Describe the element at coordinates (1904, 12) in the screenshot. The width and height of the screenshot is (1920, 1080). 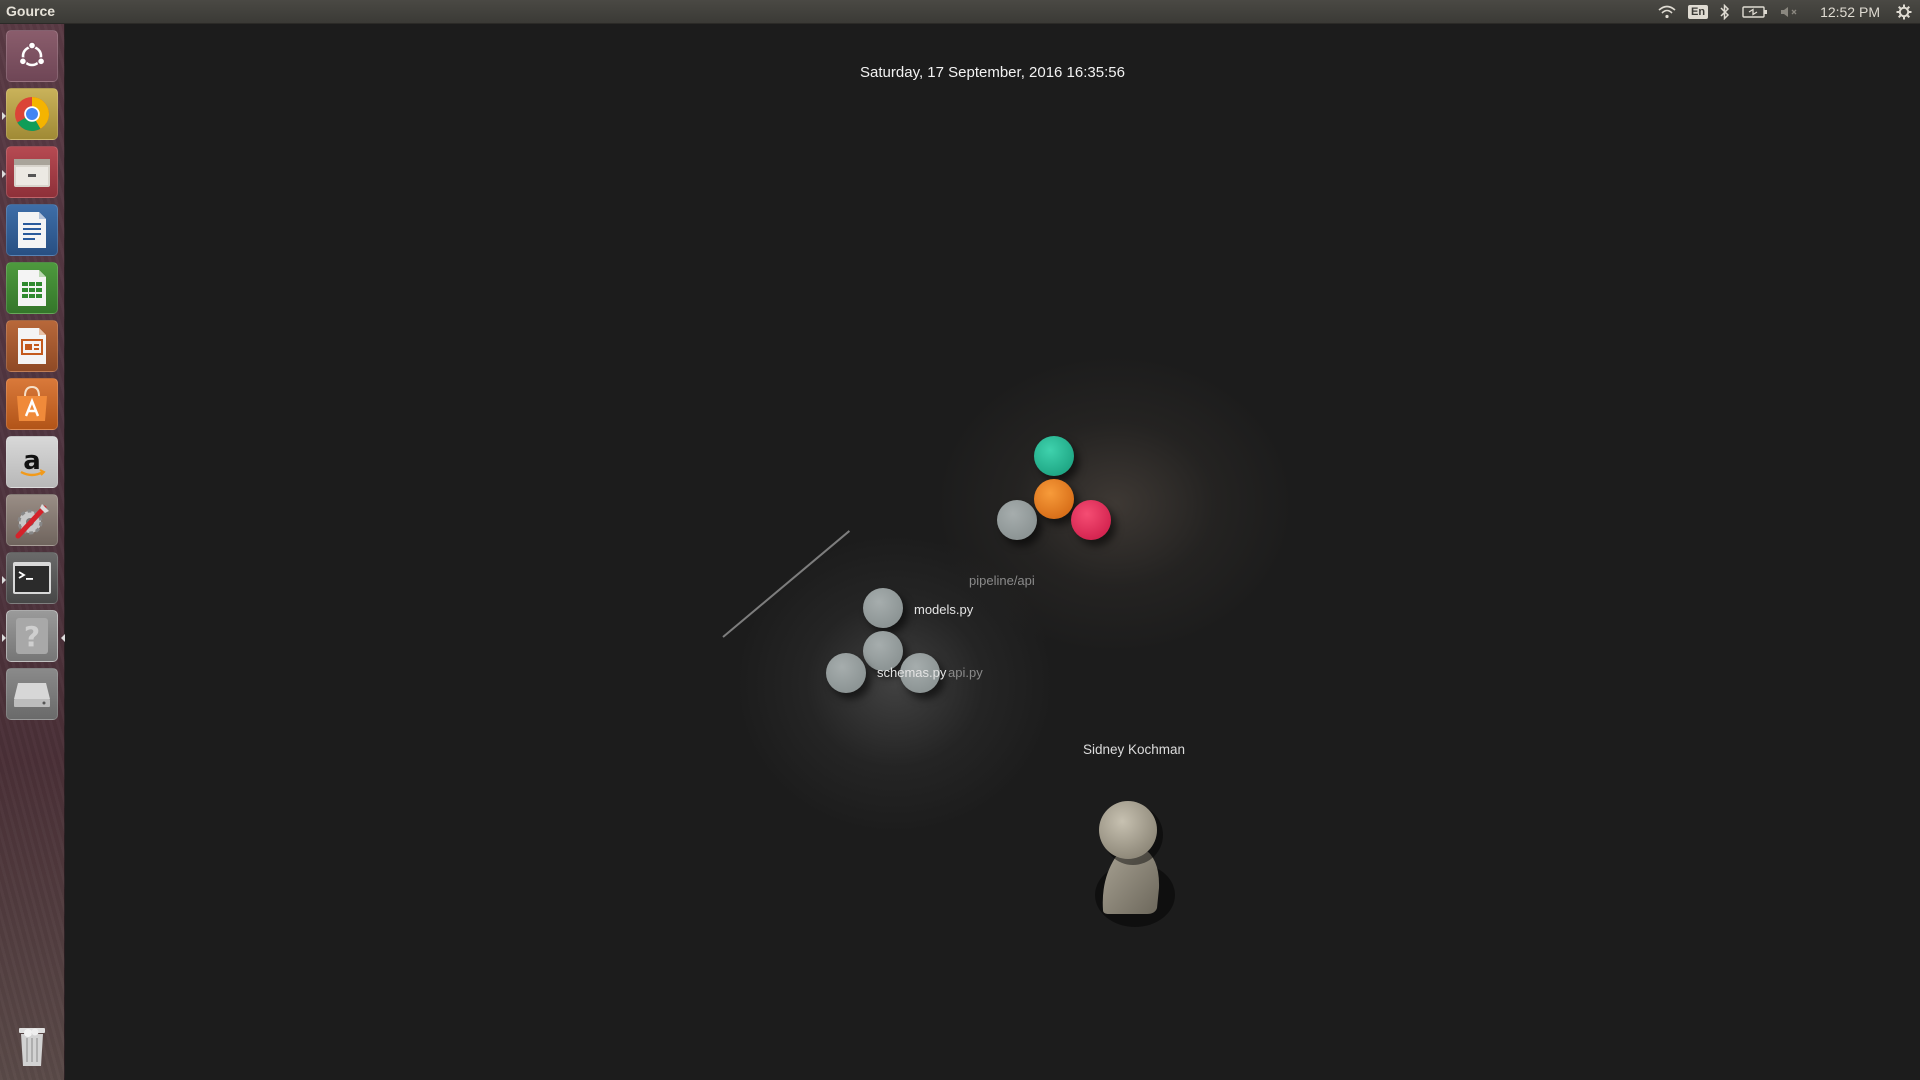
I see `settings-gear-icon` at that location.